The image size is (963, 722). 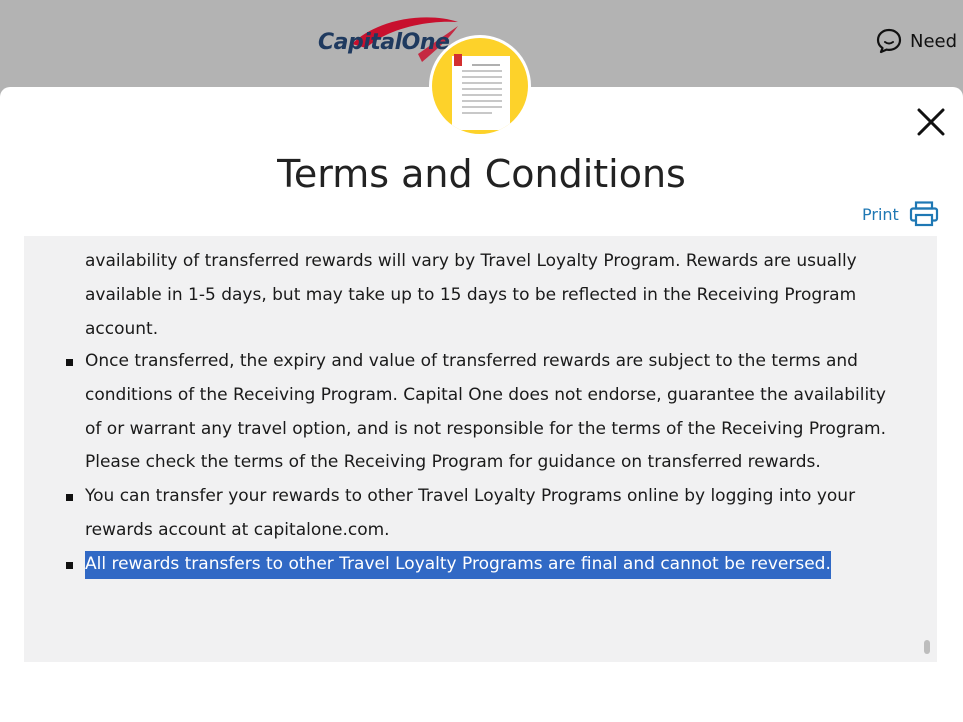 I want to click on printer-icon, so click(x=923, y=214).